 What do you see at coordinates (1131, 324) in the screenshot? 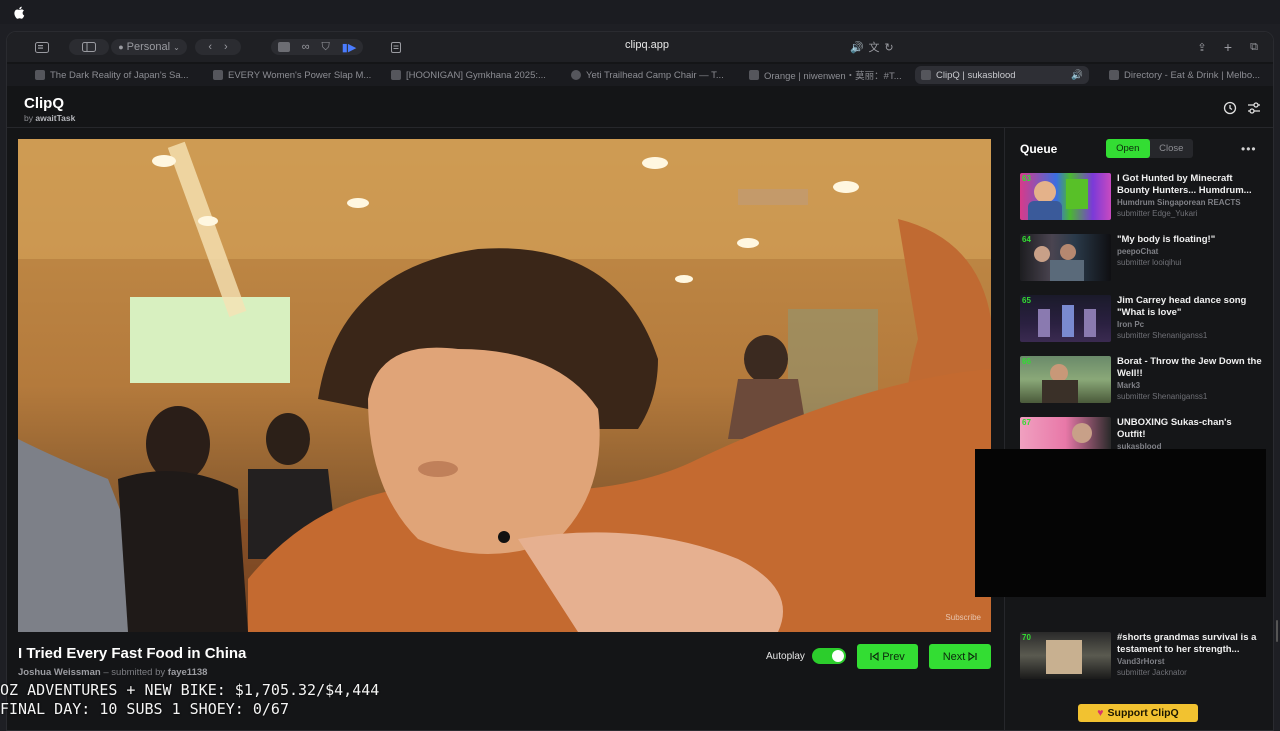
I see `queue-item-channel: Iron Pc` at bounding box center [1131, 324].